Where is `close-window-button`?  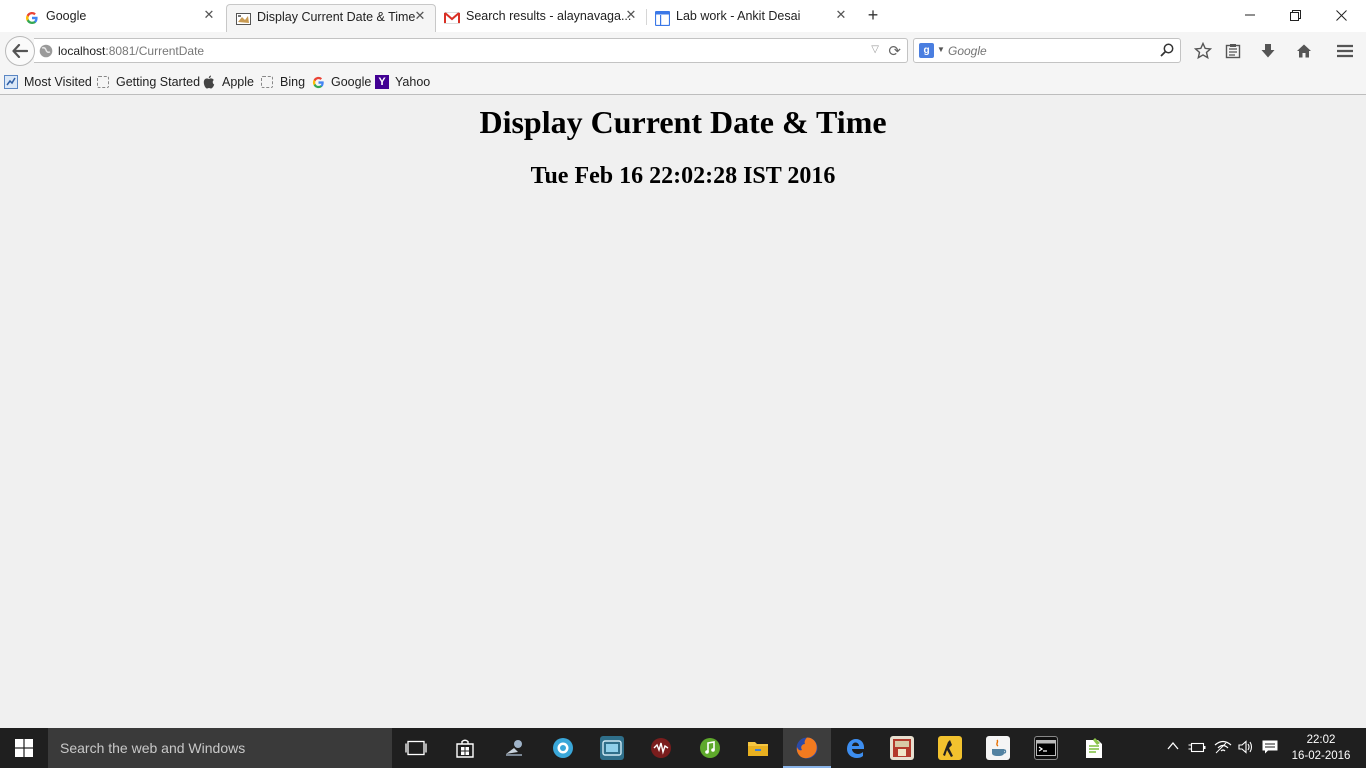 close-window-button is located at coordinates (1341, 15).